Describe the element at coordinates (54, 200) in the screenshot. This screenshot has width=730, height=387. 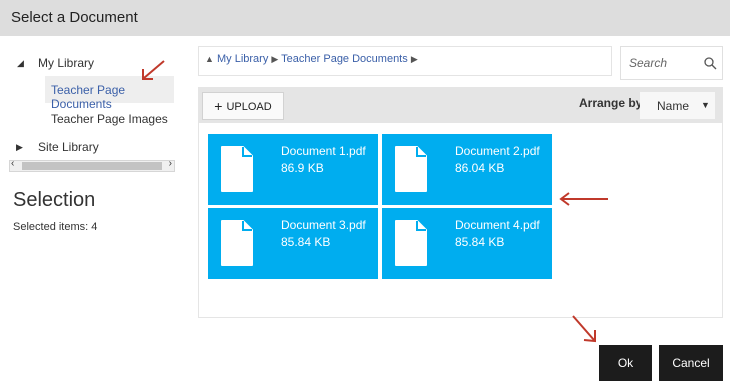
I see `selection-heading: Selection` at that location.